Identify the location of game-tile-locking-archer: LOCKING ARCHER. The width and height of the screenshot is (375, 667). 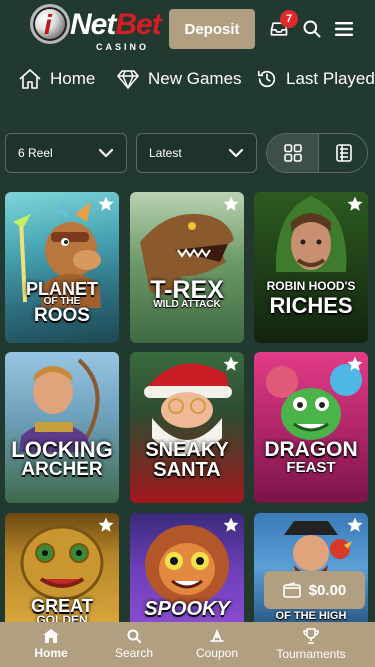
(62, 427).